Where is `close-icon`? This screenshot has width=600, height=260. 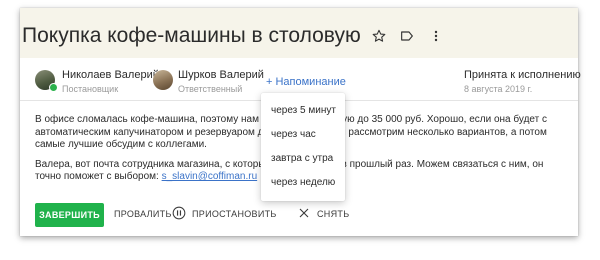
close-icon is located at coordinates (304, 213).